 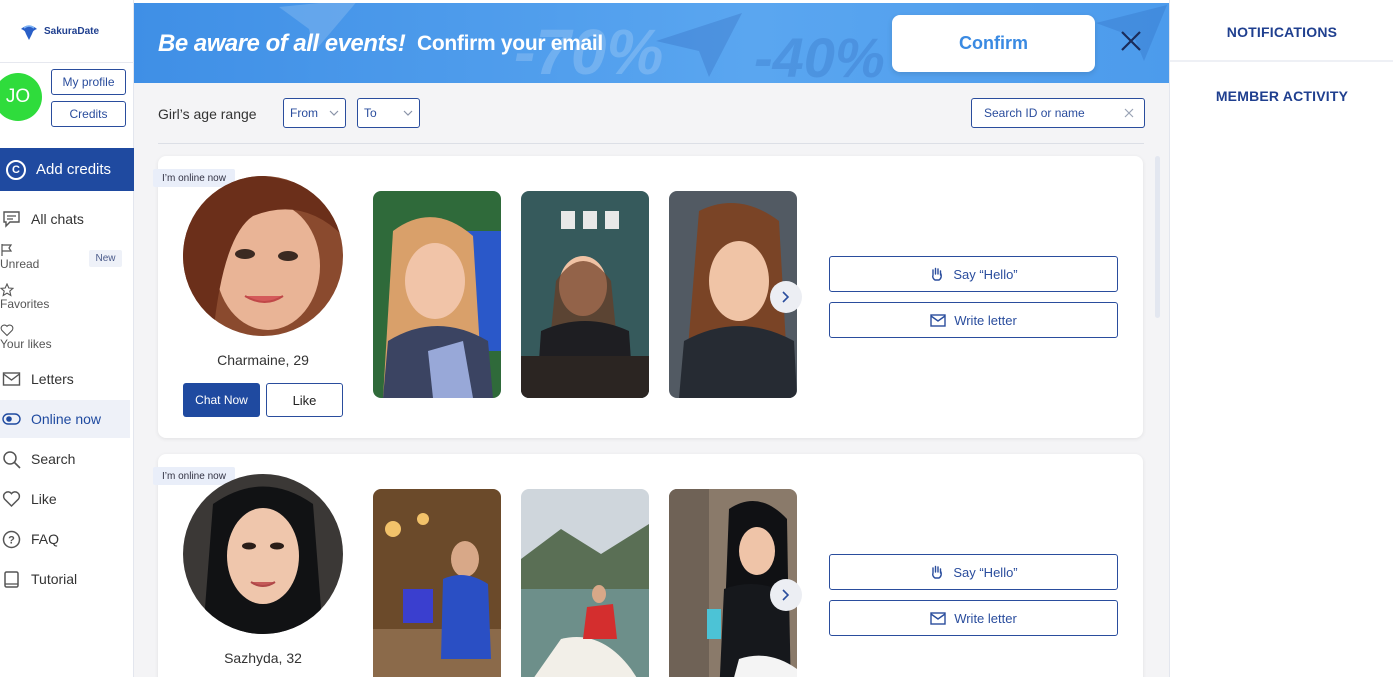 What do you see at coordinates (304, 400) in the screenshot?
I see `like-button: Like` at bounding box center [304, 400].